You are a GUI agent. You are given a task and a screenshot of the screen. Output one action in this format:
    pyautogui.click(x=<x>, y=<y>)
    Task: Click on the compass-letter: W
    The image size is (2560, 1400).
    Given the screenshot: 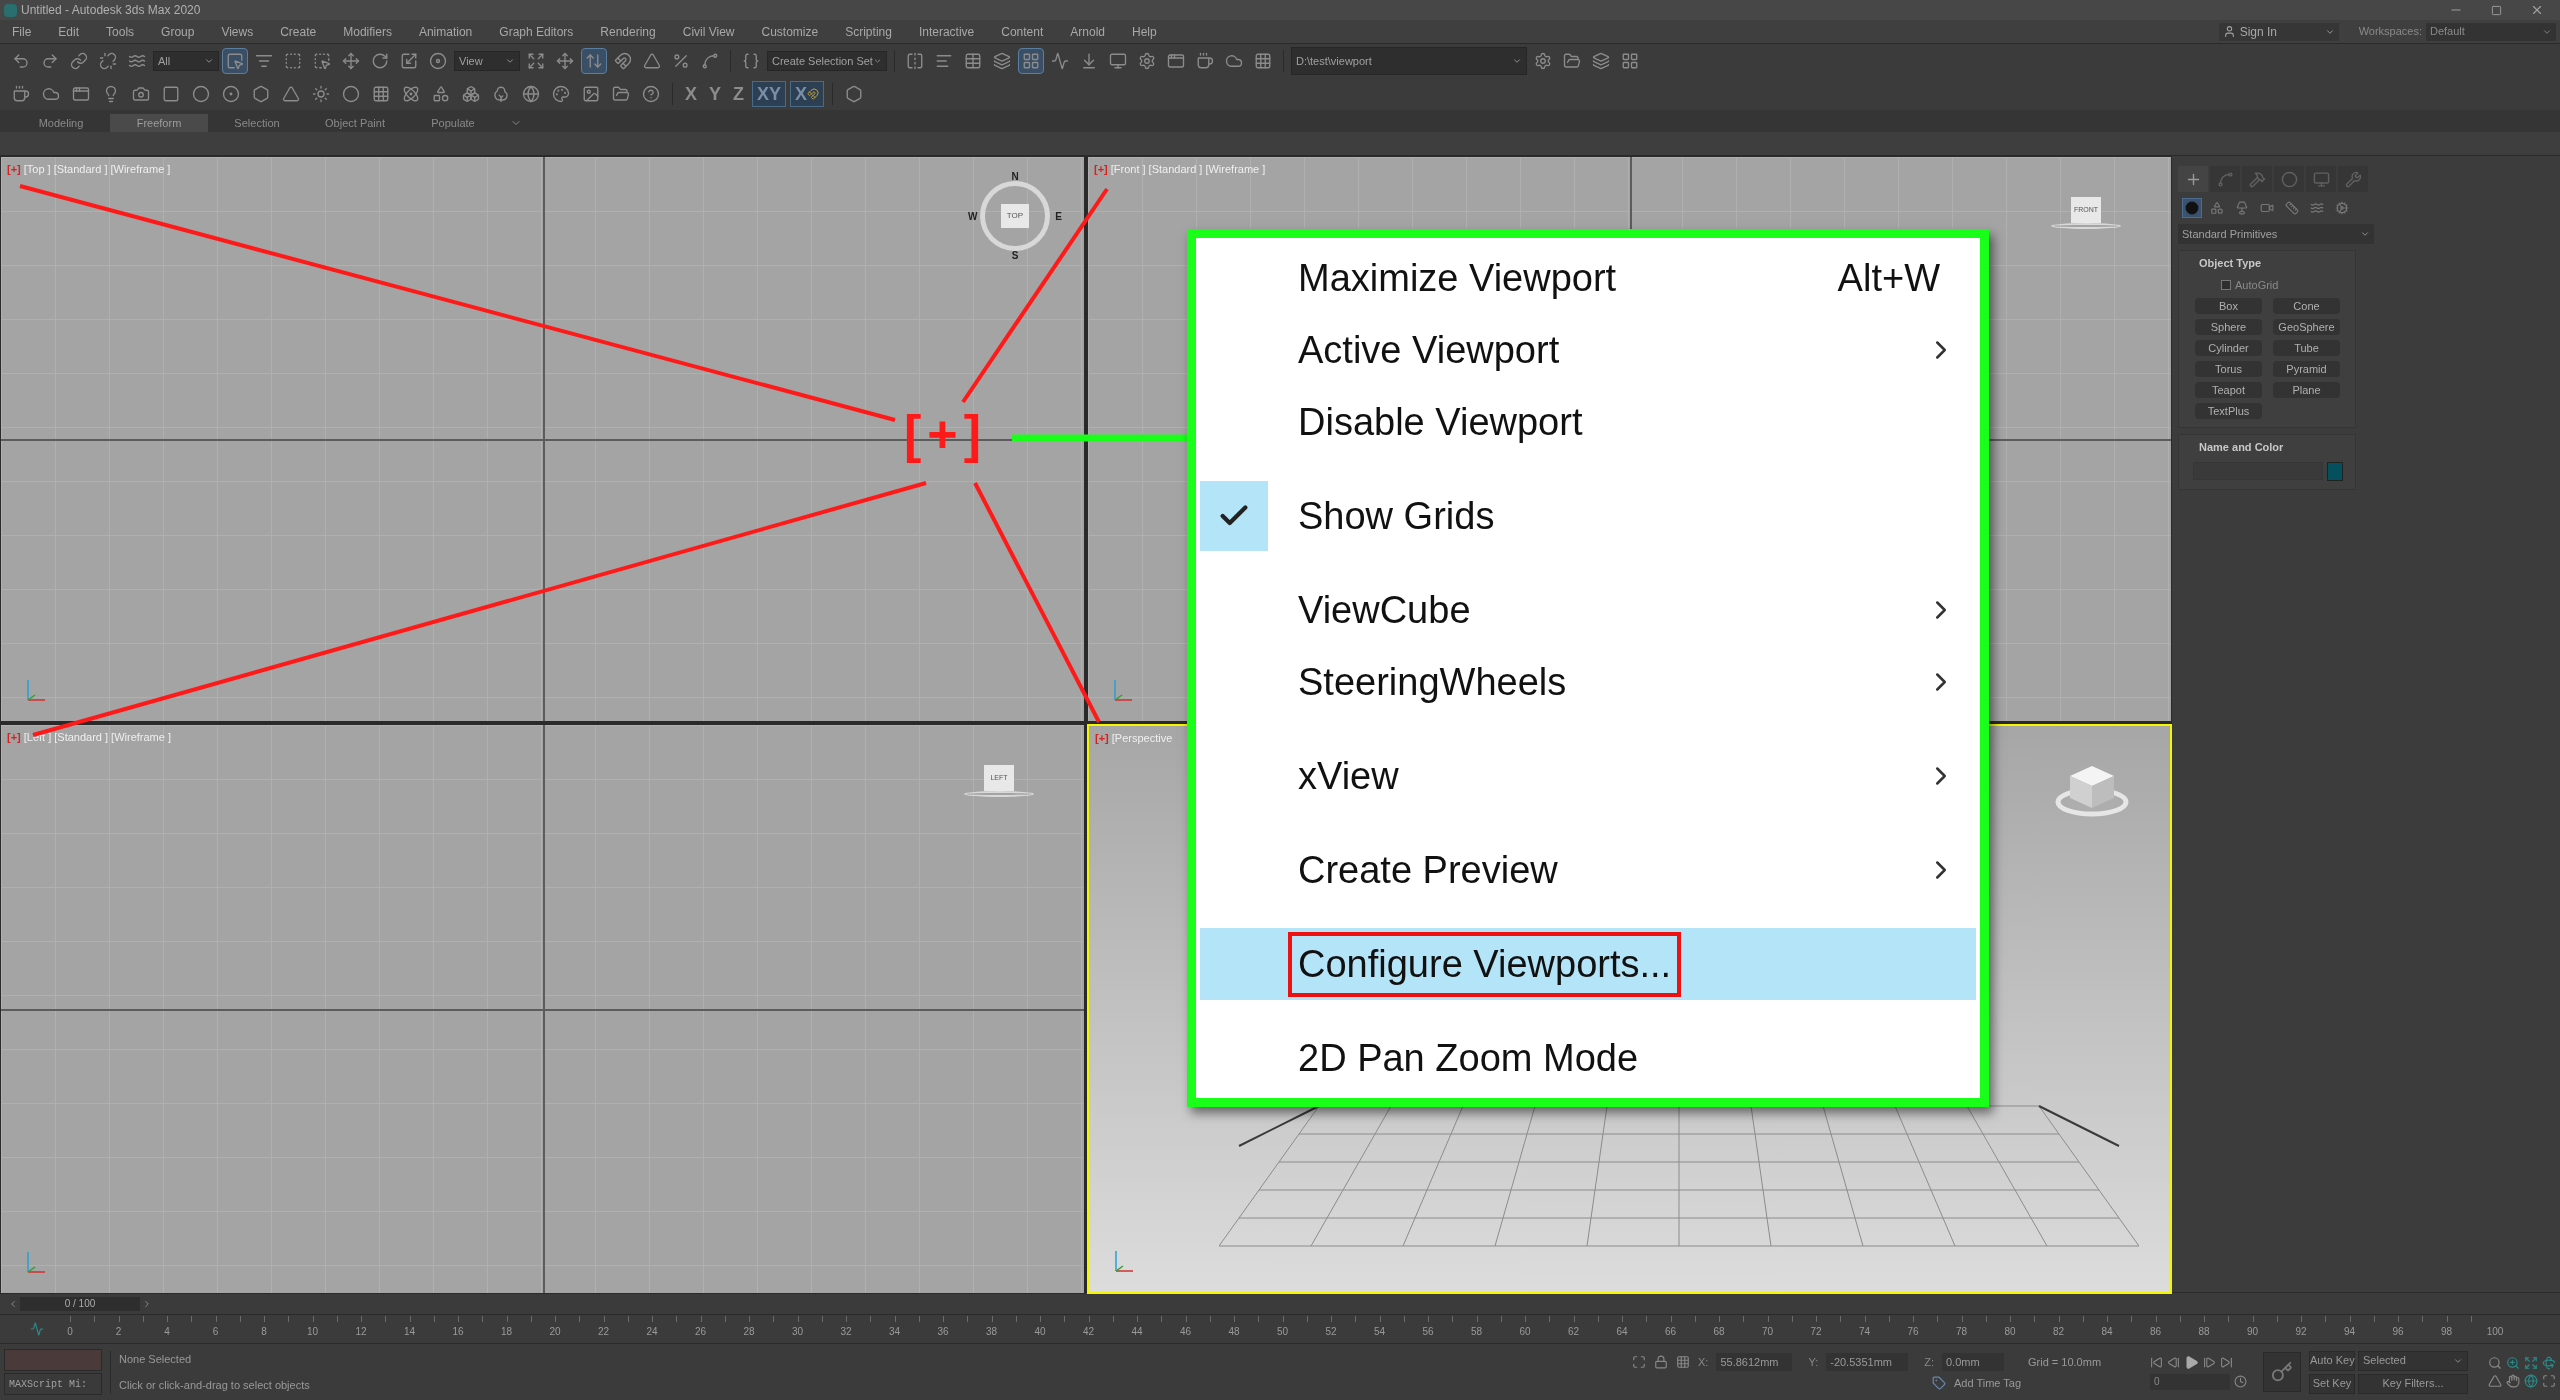 What is the action you would take?
    pyautogui.click(x=973, y=216)
    